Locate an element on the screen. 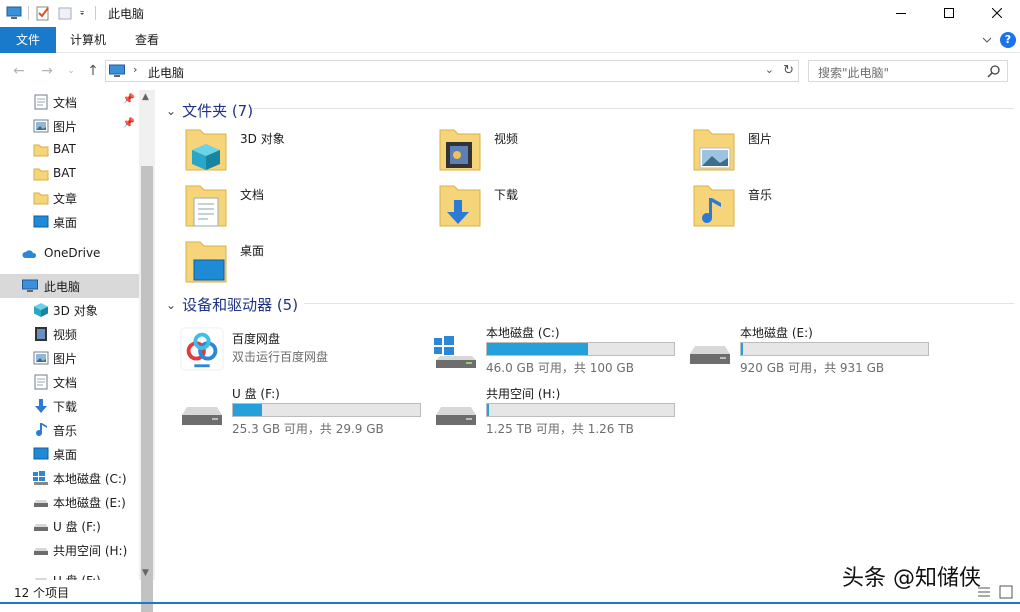 The height and width of the screenshot is (612, 1020). help-icon: ? is located at coordinates (1008, 40).